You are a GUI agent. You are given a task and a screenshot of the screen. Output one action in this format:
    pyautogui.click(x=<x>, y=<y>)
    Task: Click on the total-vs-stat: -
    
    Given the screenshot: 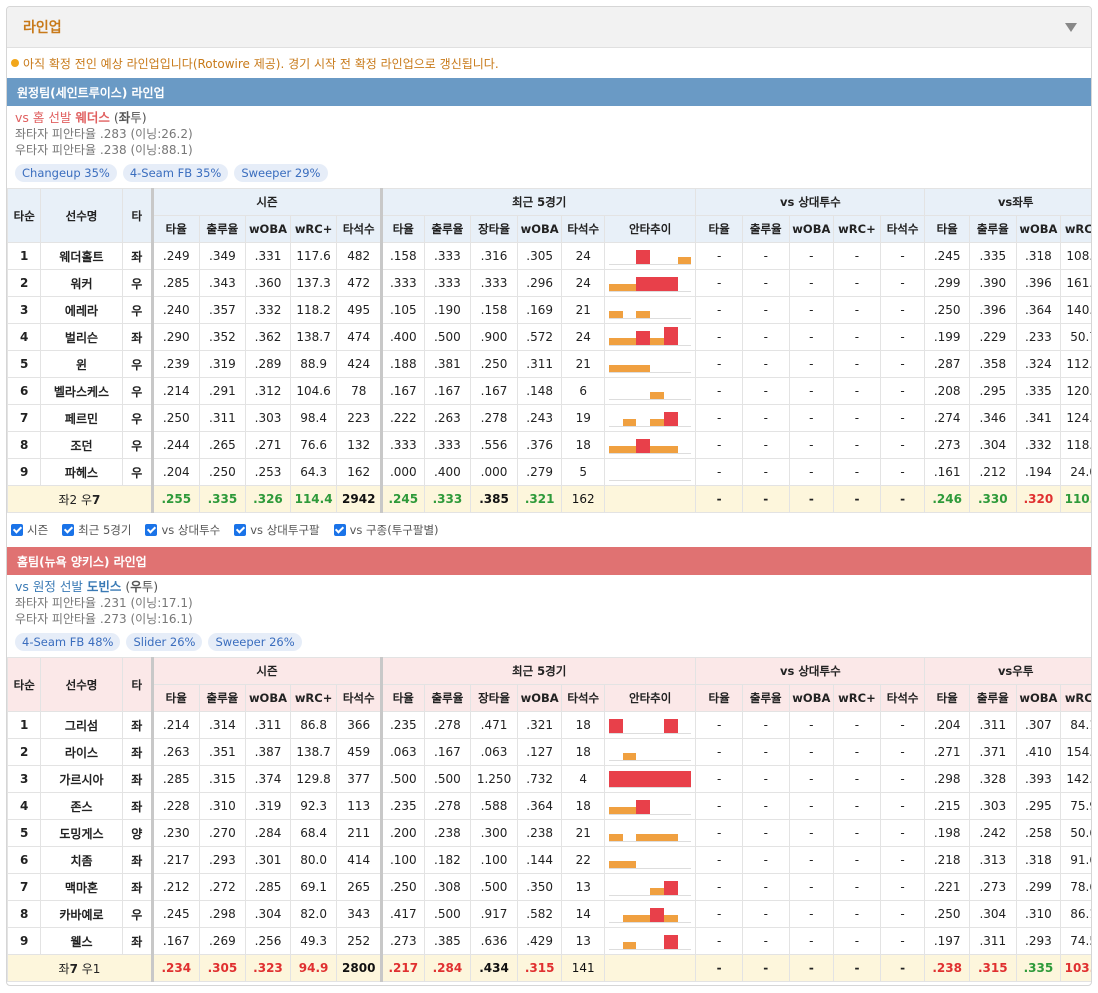 What is the action you would take?
    pyautogui.click(x=811, y=968)
    